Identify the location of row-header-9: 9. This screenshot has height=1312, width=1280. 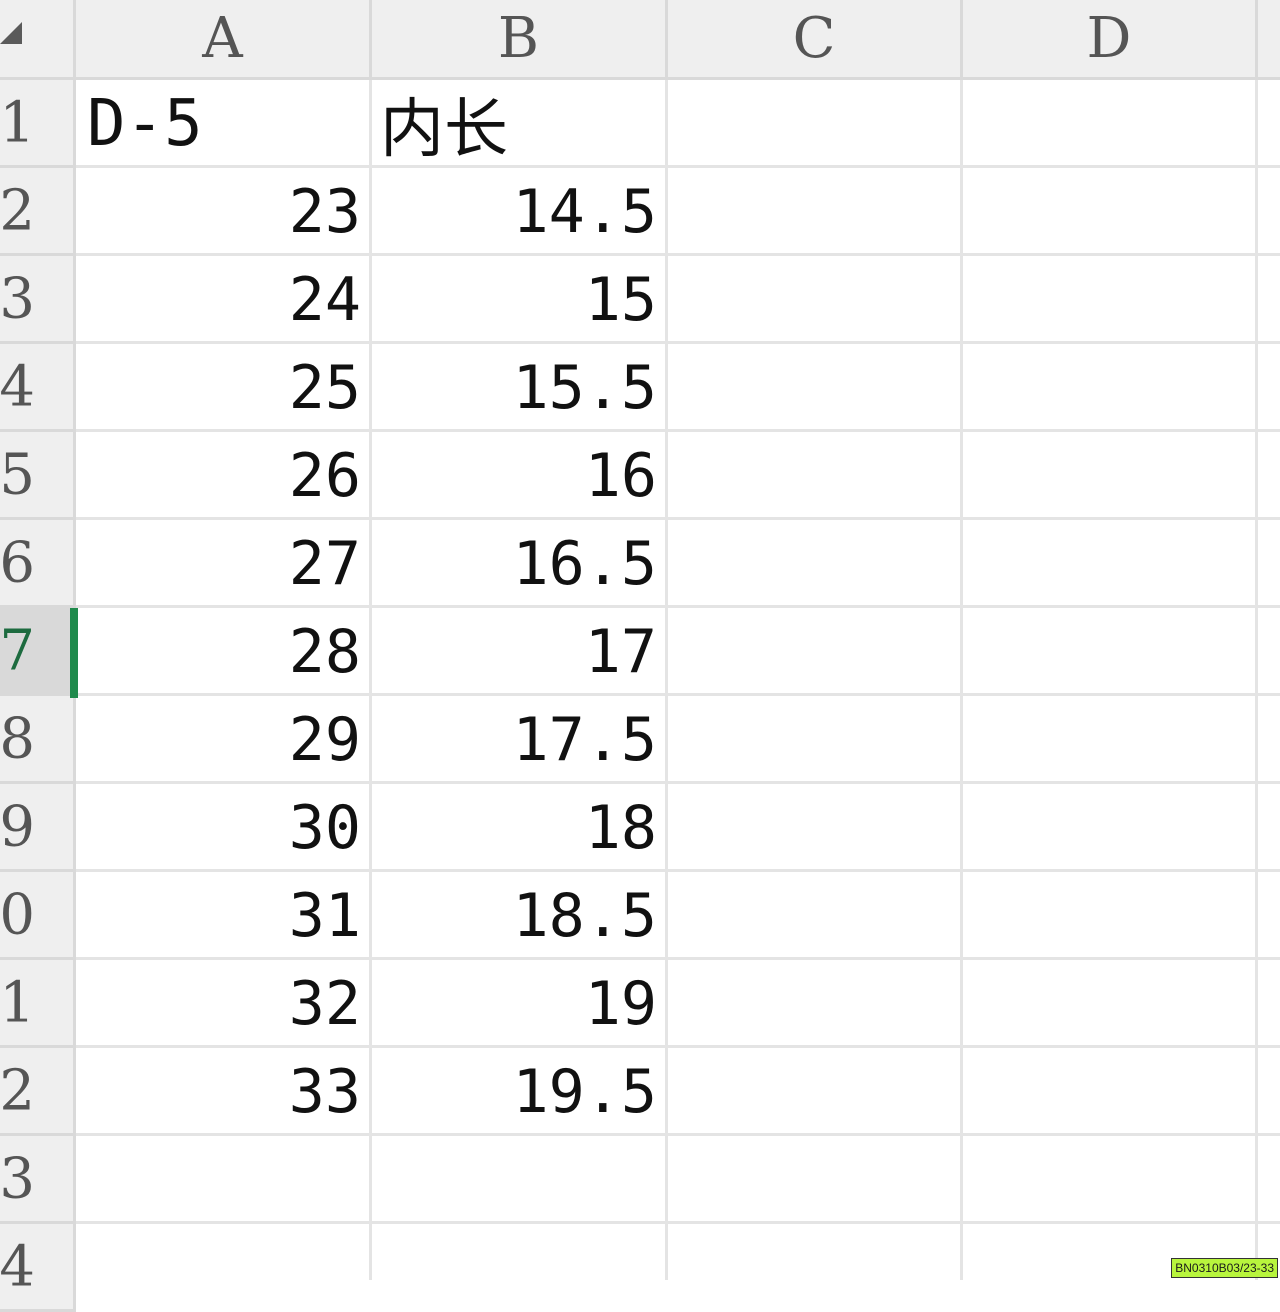
(38, 828).